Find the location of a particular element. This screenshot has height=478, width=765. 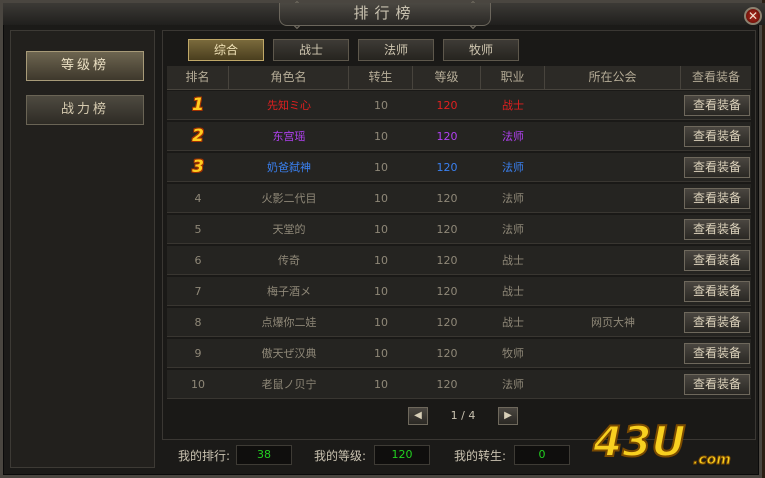

header-rebirth: 转生 is located at coordinates (381, 77).